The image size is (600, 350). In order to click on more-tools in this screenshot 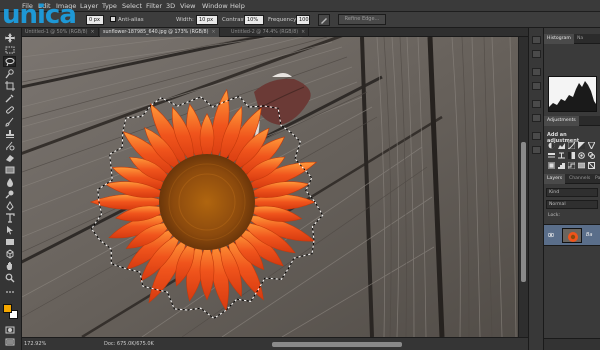, I will do `click(9, 291)`.